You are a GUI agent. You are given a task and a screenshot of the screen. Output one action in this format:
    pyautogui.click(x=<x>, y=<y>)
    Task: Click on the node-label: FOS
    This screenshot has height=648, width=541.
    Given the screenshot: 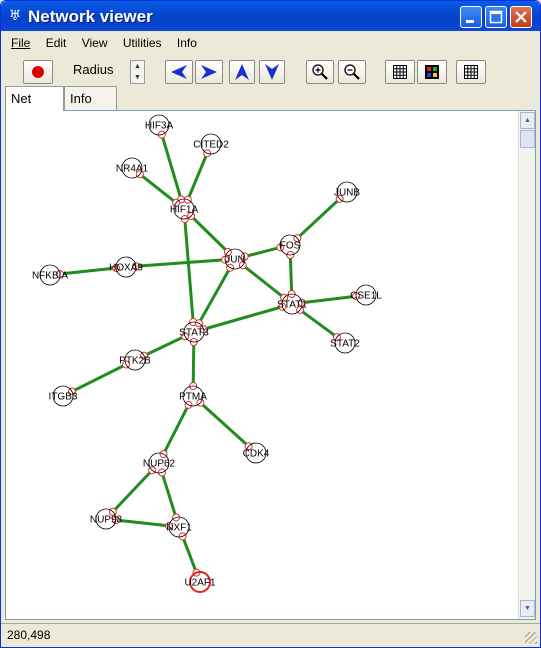 What is the action you would take?
    pyautogui.click(x=290, y=246)
    